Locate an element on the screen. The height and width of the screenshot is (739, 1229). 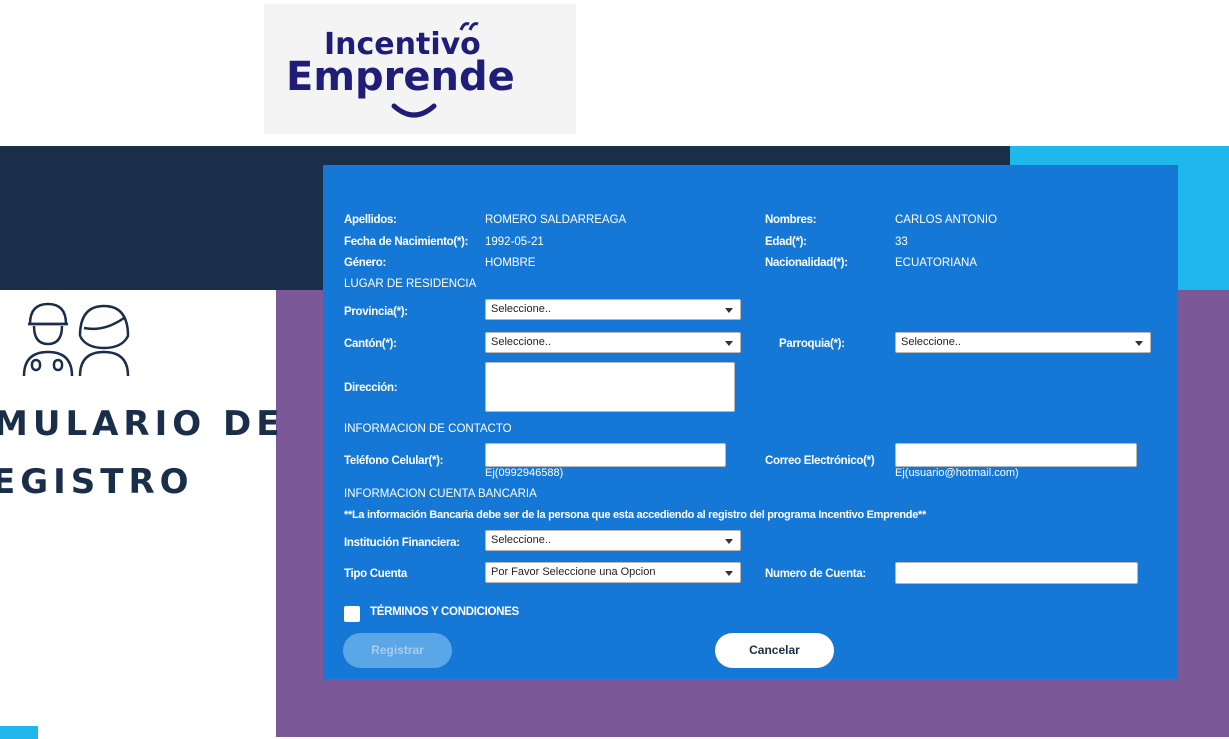
telefono-hint: Ej(0992946588) is located at coordinates (524, 473).